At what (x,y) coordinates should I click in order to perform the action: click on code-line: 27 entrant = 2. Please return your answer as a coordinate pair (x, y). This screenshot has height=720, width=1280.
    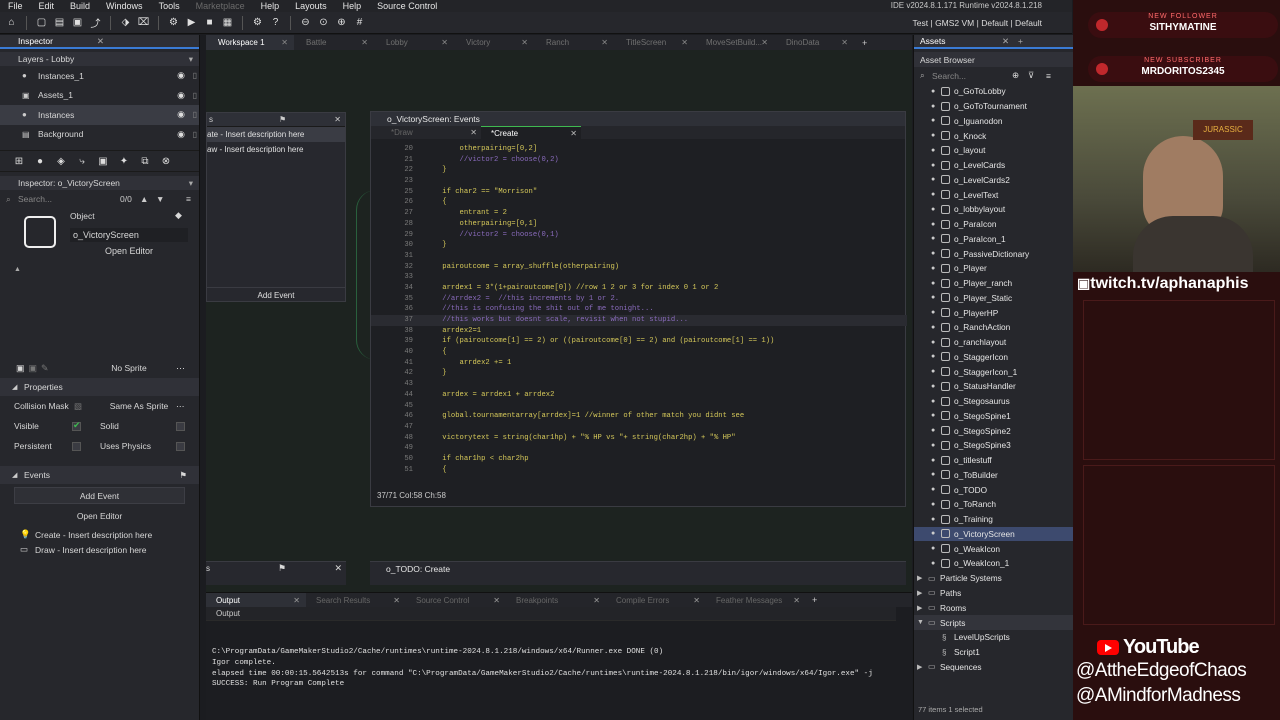
    Looking at the image, I should click on (639, 213).